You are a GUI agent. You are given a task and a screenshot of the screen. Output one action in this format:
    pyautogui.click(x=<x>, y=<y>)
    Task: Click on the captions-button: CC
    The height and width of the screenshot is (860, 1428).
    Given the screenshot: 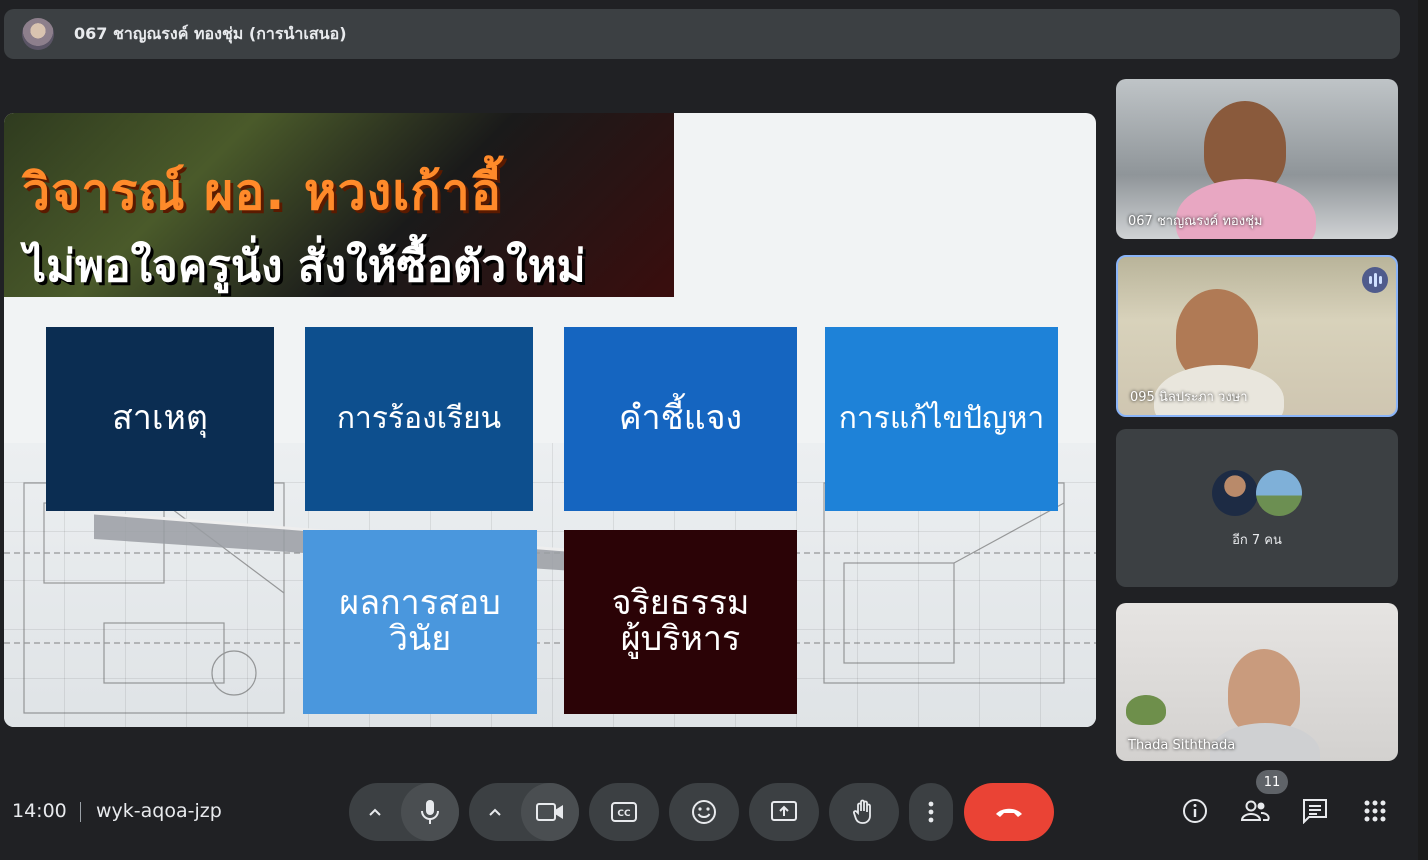 What is the action you would take?
    pyautogui.click(x=624, y=812)
    